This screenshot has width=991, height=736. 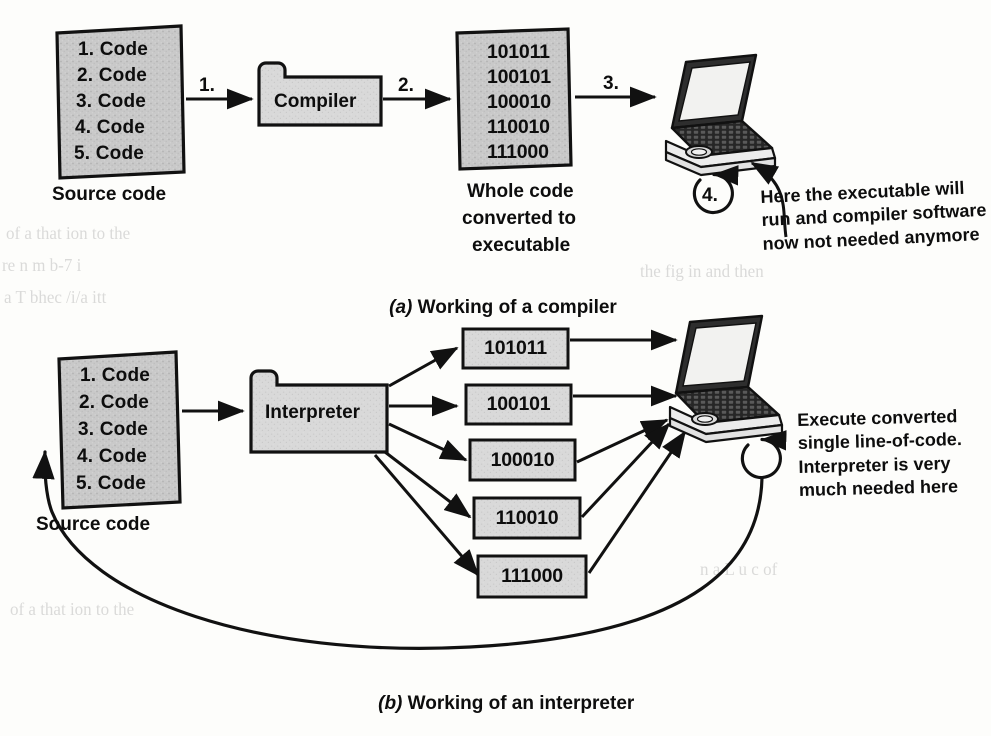 I want to click on source-line-b-2: 2. Code, so click(x=114, y=402).